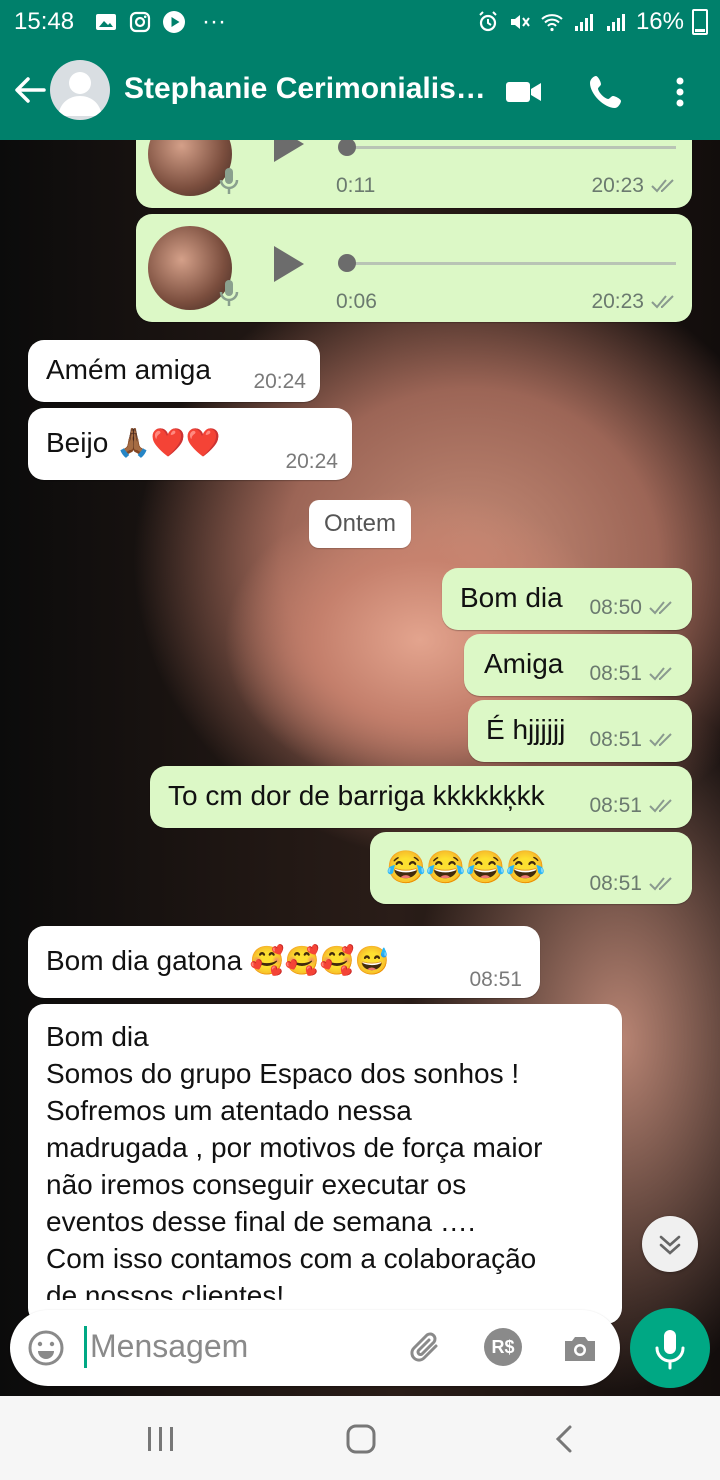 Image resolution: width=720 pixels, height=1480 pixels. Describe the element at coordinates (526, 729) in the screenshot. I see `message-text: É hjjjjjj` at that location.